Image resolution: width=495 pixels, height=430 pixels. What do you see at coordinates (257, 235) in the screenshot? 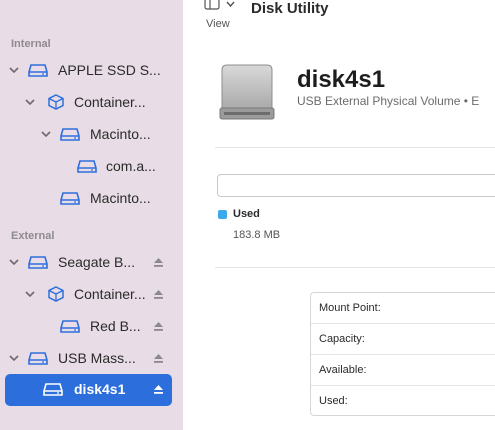
I see `used-value: 183.8 MB` at bounding box center [257, 235].